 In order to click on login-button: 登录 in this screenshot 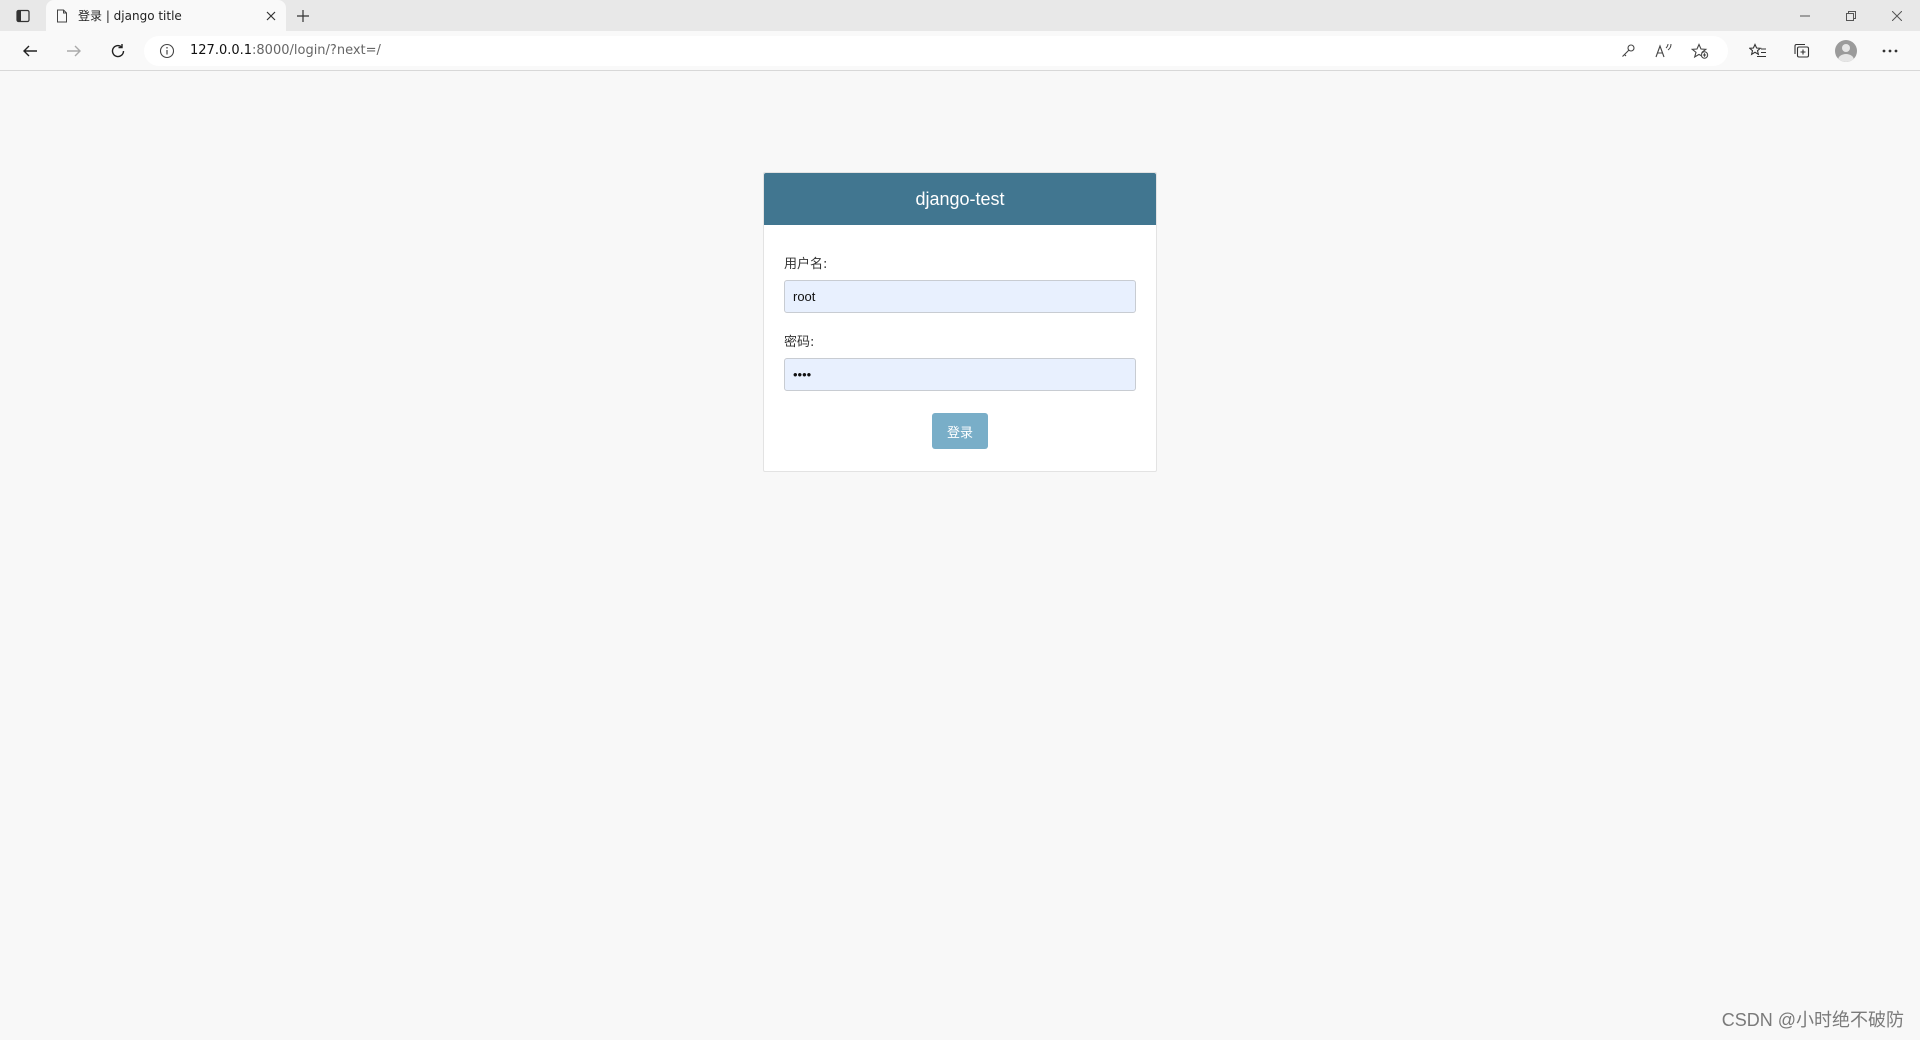, I will do `click(960, 431)`.